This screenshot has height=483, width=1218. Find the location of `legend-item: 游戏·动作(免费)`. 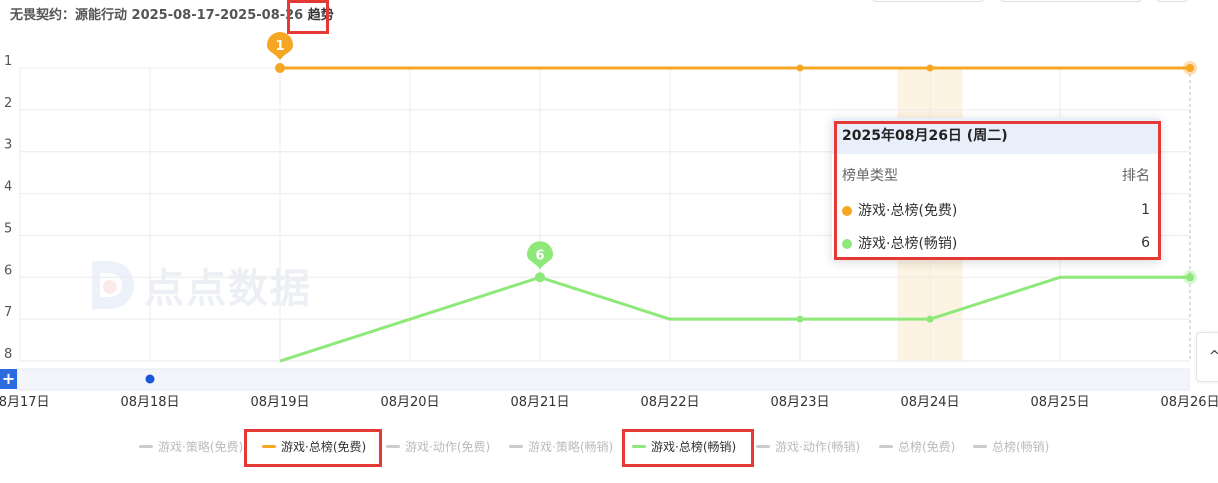

legend-item: 游戏·动作(免费) is located at coordinates (438, 446).